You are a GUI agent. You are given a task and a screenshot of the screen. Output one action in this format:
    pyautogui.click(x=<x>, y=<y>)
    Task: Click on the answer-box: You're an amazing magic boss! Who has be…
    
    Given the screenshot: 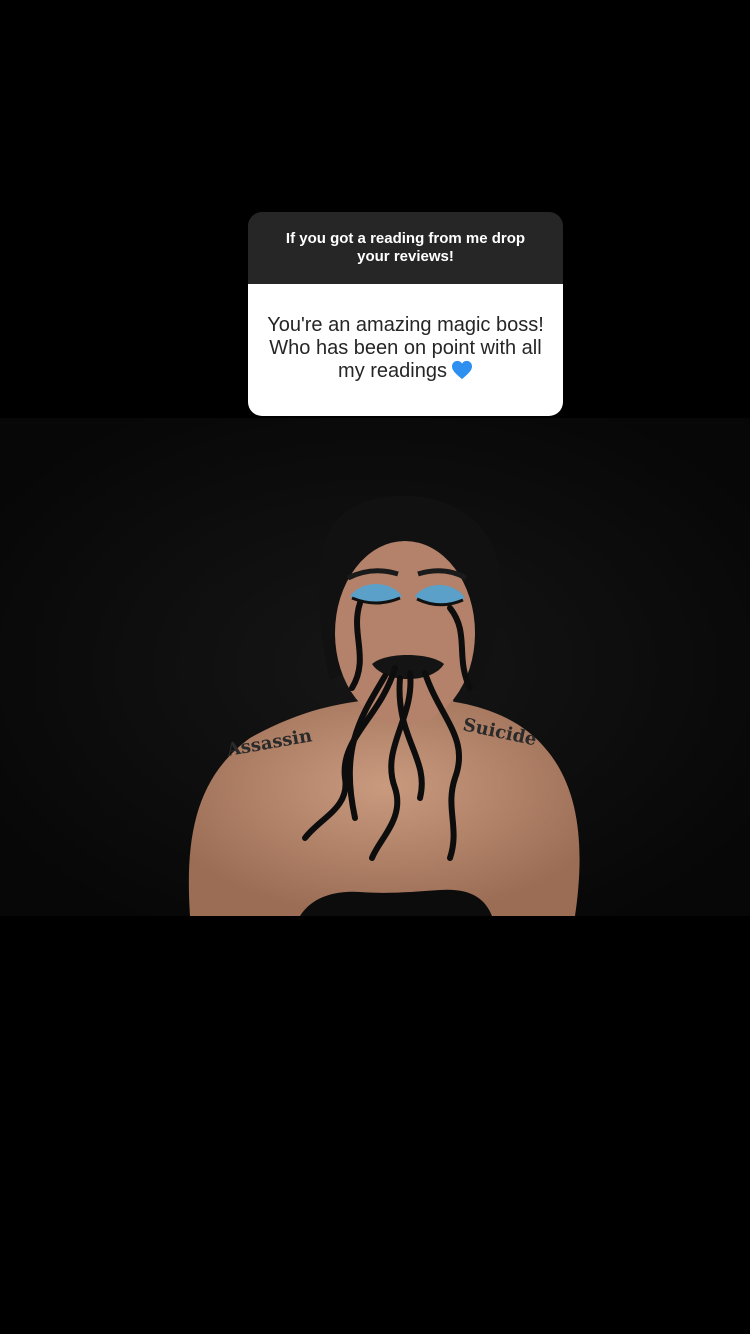 What is the action you would take?
    pyautogui.click(x=405, y=350)
    